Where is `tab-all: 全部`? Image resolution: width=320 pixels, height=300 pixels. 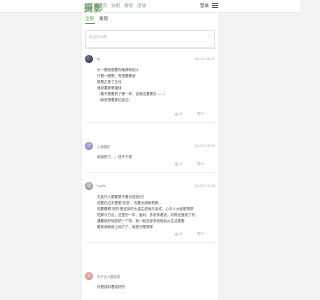
tab-all: 全部 is located at coordinates (89, 19).